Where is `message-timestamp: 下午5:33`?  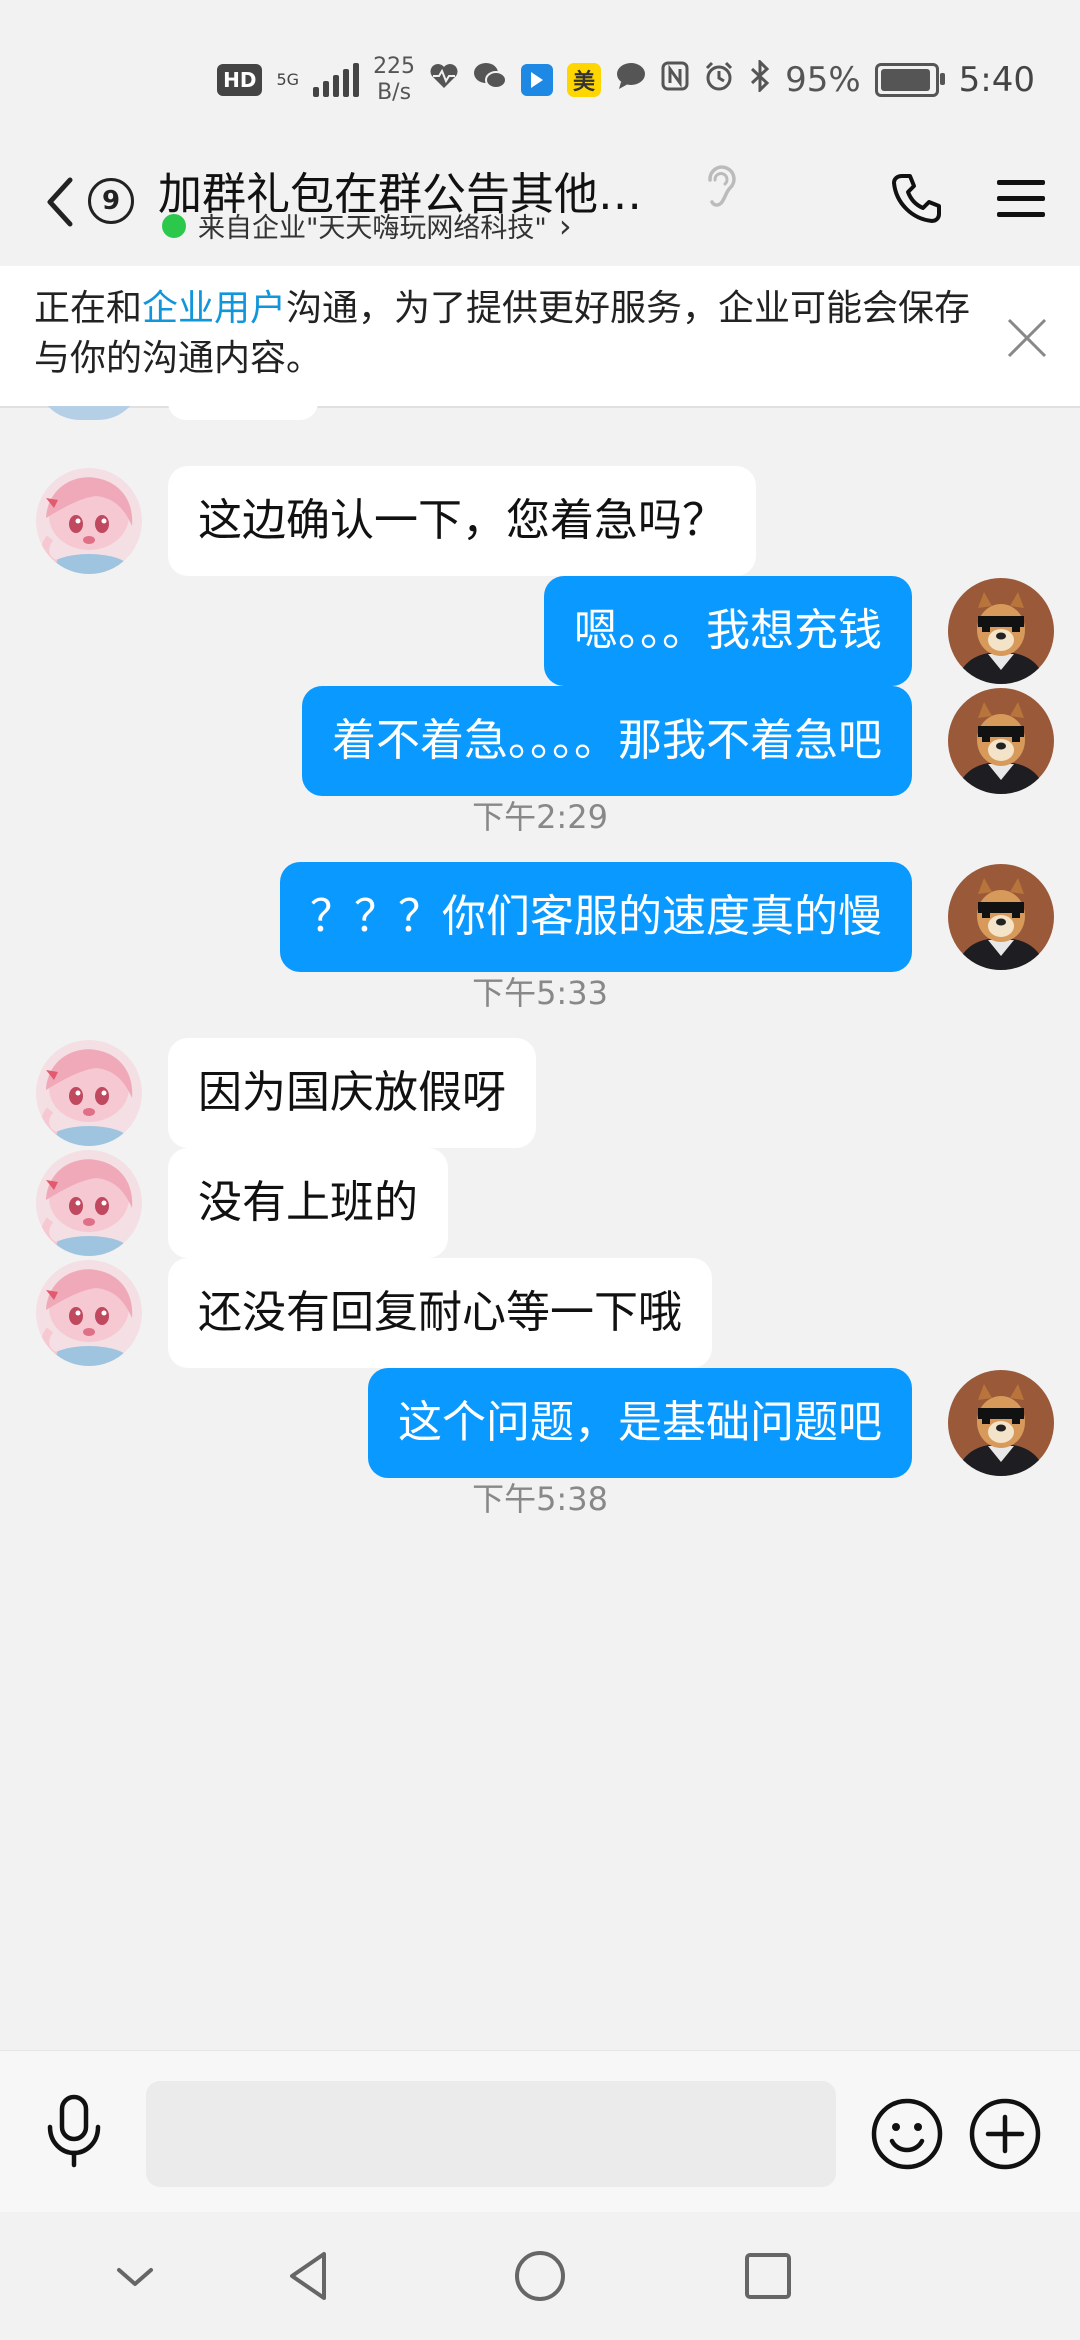 message-timestamp: 下午5:33 is located at coordinates (540, 993).